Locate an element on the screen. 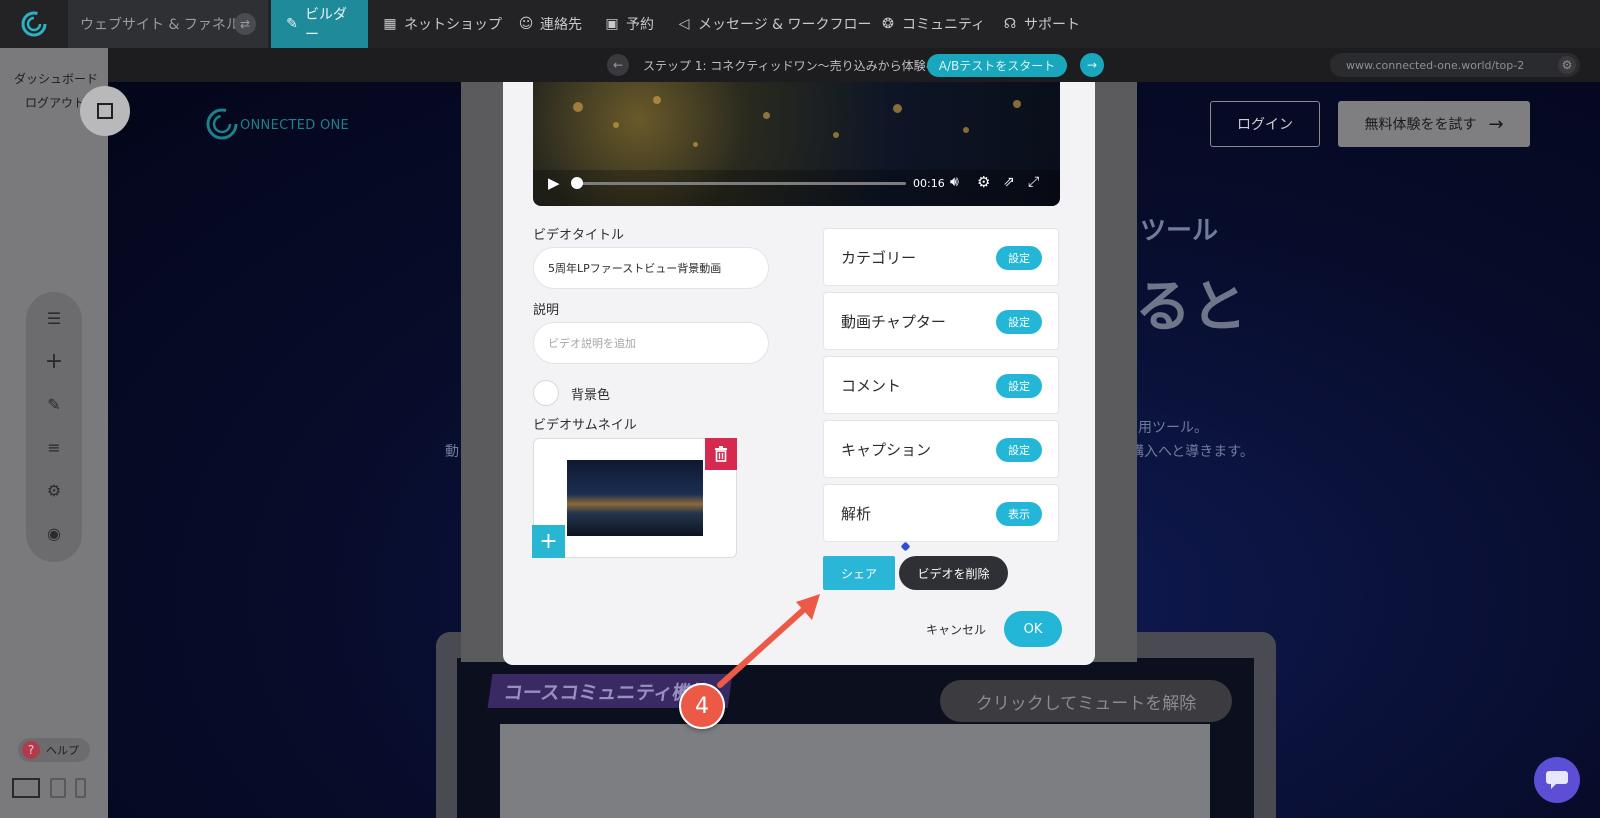  setting-row-category: カテゴリー 設定 is located at coordinates (941, 257).